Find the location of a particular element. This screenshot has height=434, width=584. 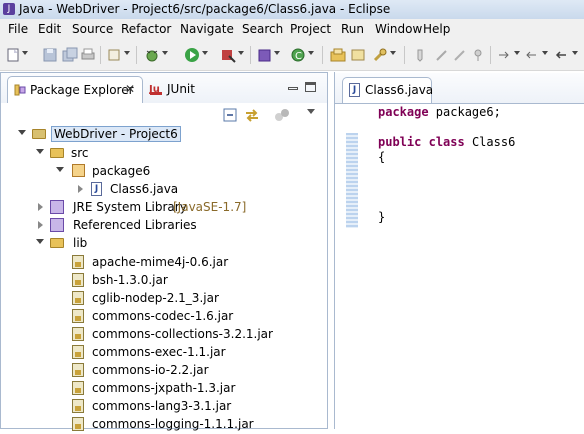

run-icon is located at coordinates (192, 55).